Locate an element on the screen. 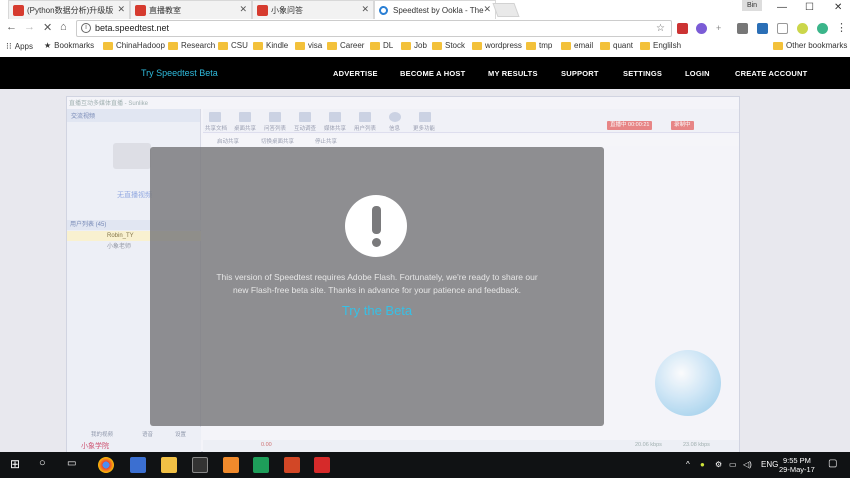 The image size is (850, 478). app-logo: 小象学院 is located at coordinates (95, 446).